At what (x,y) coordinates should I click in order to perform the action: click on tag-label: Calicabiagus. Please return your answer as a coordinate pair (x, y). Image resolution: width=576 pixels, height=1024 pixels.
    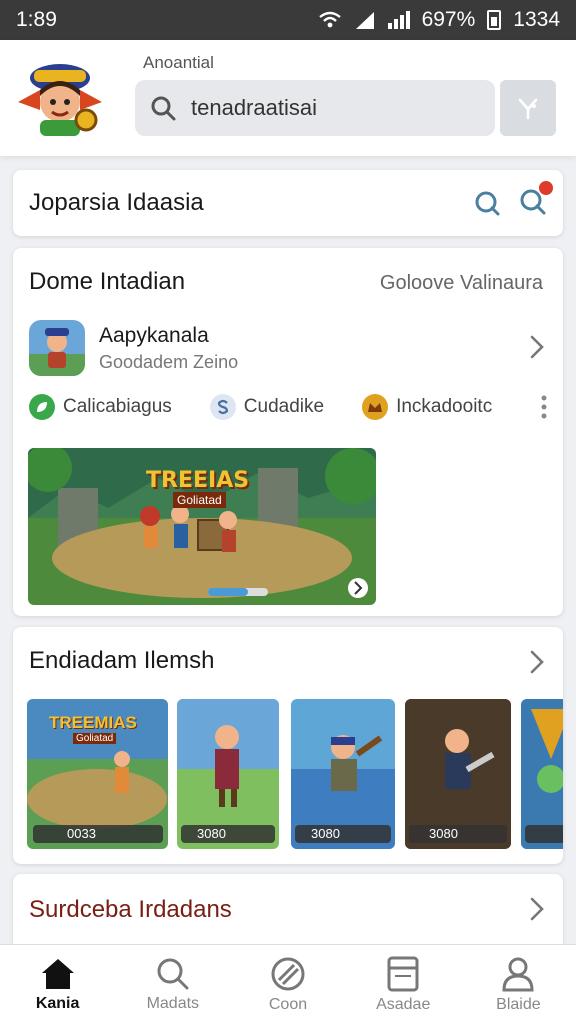
    Looking at the image, I should click on (117, 406).